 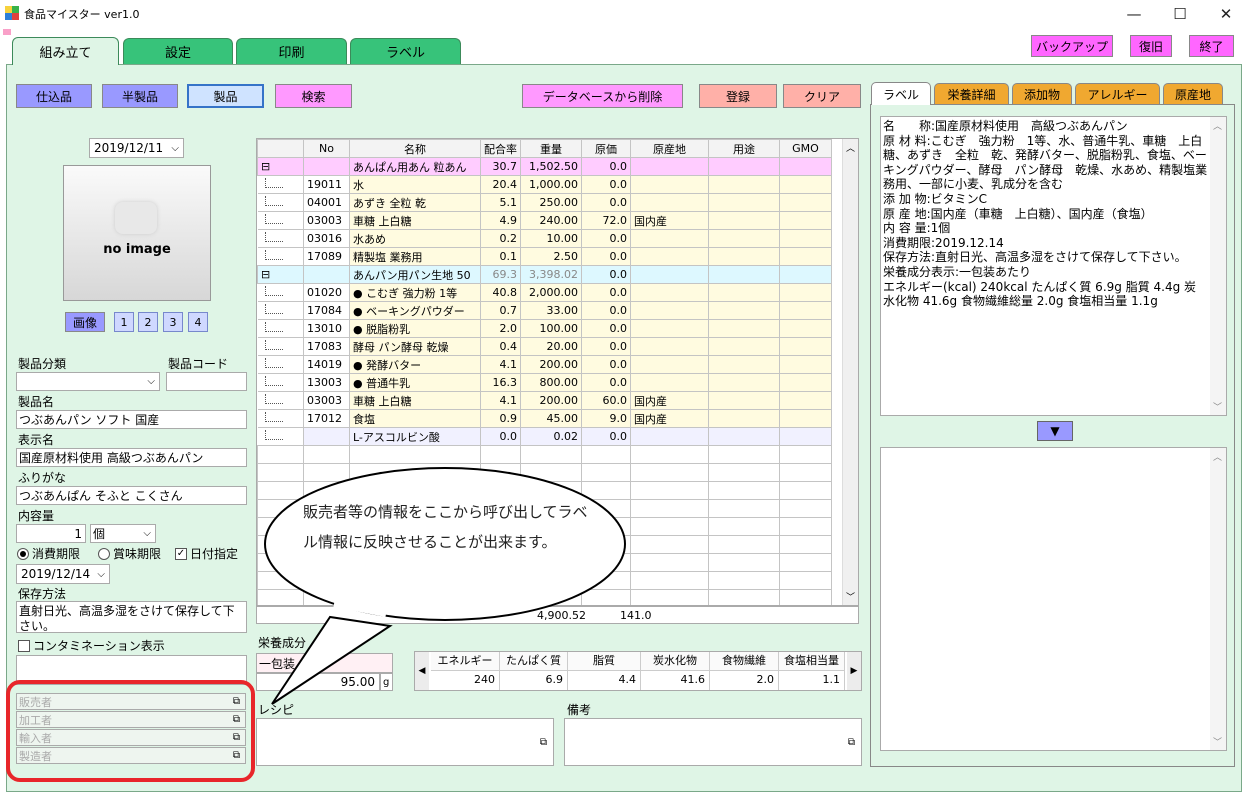 I want to click on image-3-button: 3, so click(x=173, y=322).